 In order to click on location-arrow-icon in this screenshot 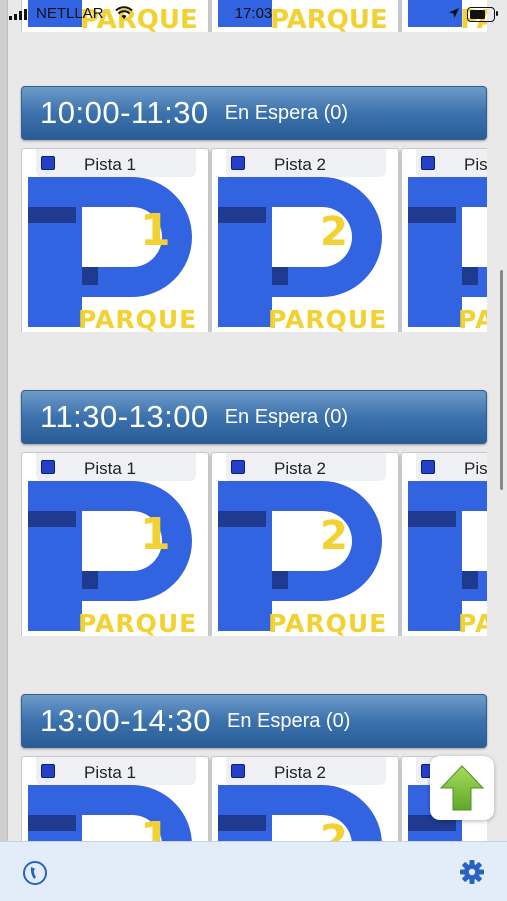, I will do `click(454, 13)`.